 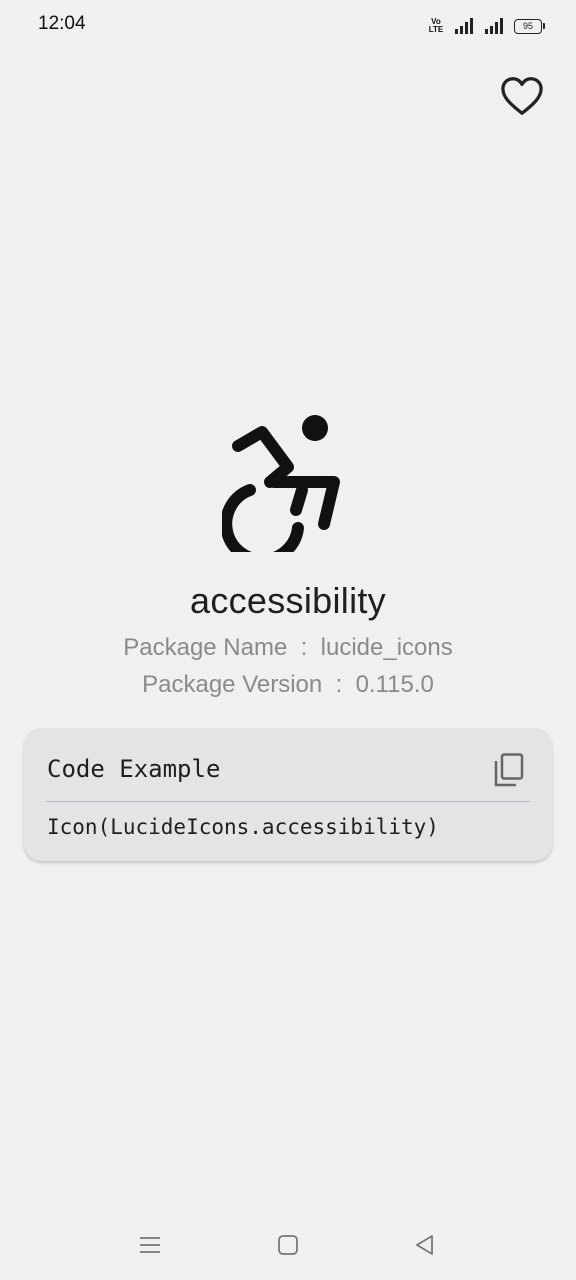 I want to click on copy-button, so click(x=509, y=770).